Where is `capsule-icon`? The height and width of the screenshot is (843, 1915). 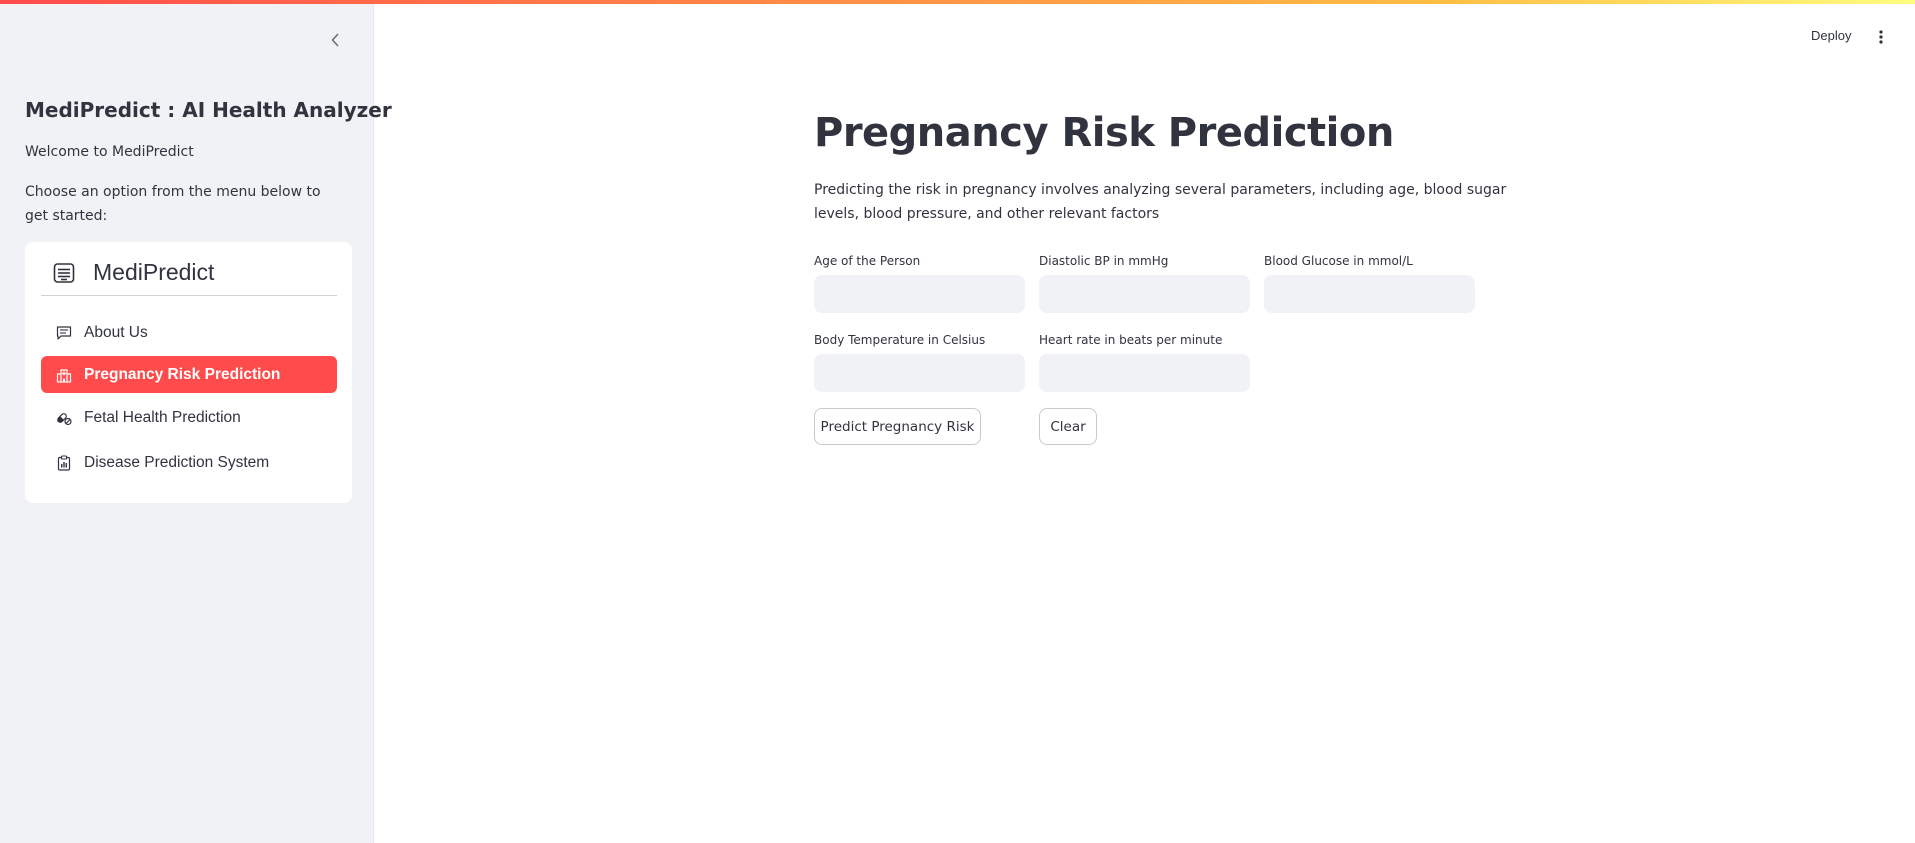 capsule-icon is located at coordinates (63, 417).